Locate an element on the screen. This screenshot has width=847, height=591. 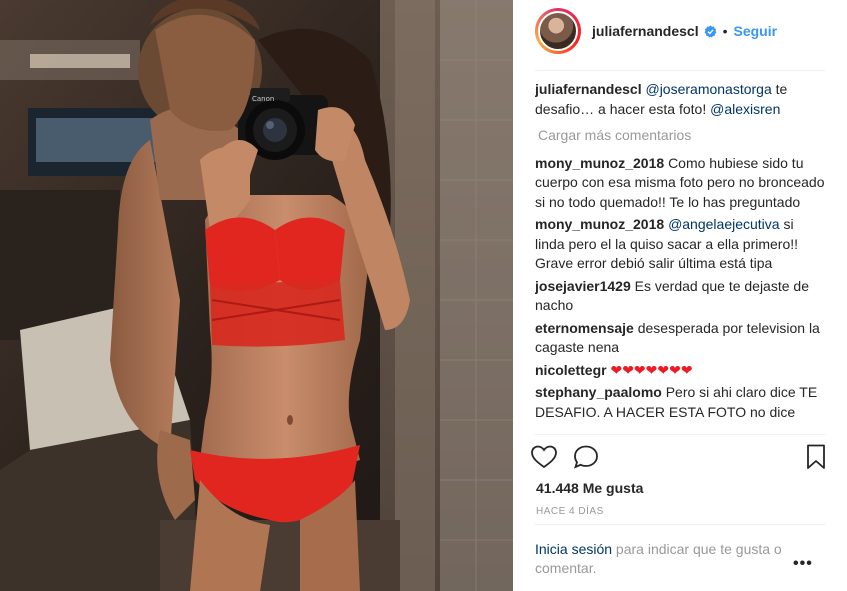
comment-username: josejavier1429 is located at coordinates (583, 286).